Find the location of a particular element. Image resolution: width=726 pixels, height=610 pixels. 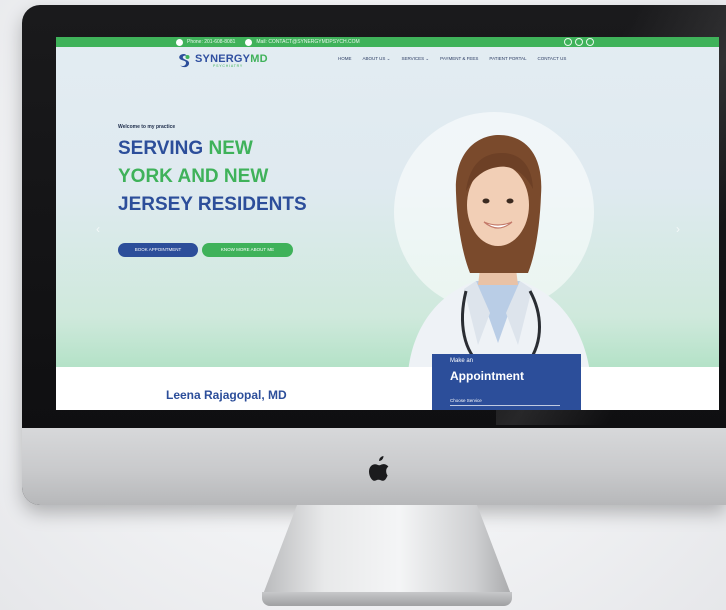

doctor-name: Leena Rajagopal, MD is located at coordinates (226, 395).